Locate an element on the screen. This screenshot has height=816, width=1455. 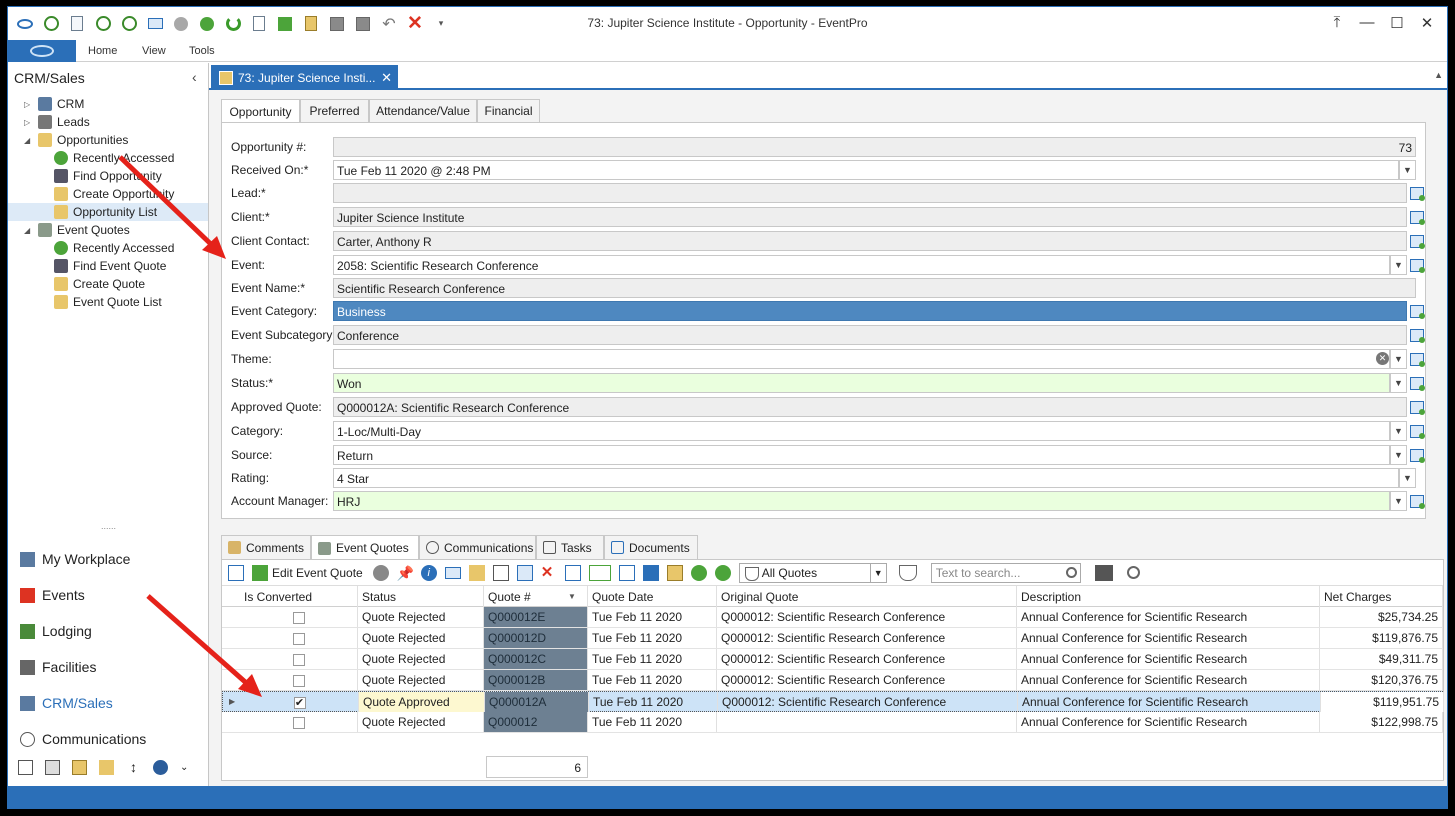
delete-icon: ✕ is located at coordinates (549, 572).